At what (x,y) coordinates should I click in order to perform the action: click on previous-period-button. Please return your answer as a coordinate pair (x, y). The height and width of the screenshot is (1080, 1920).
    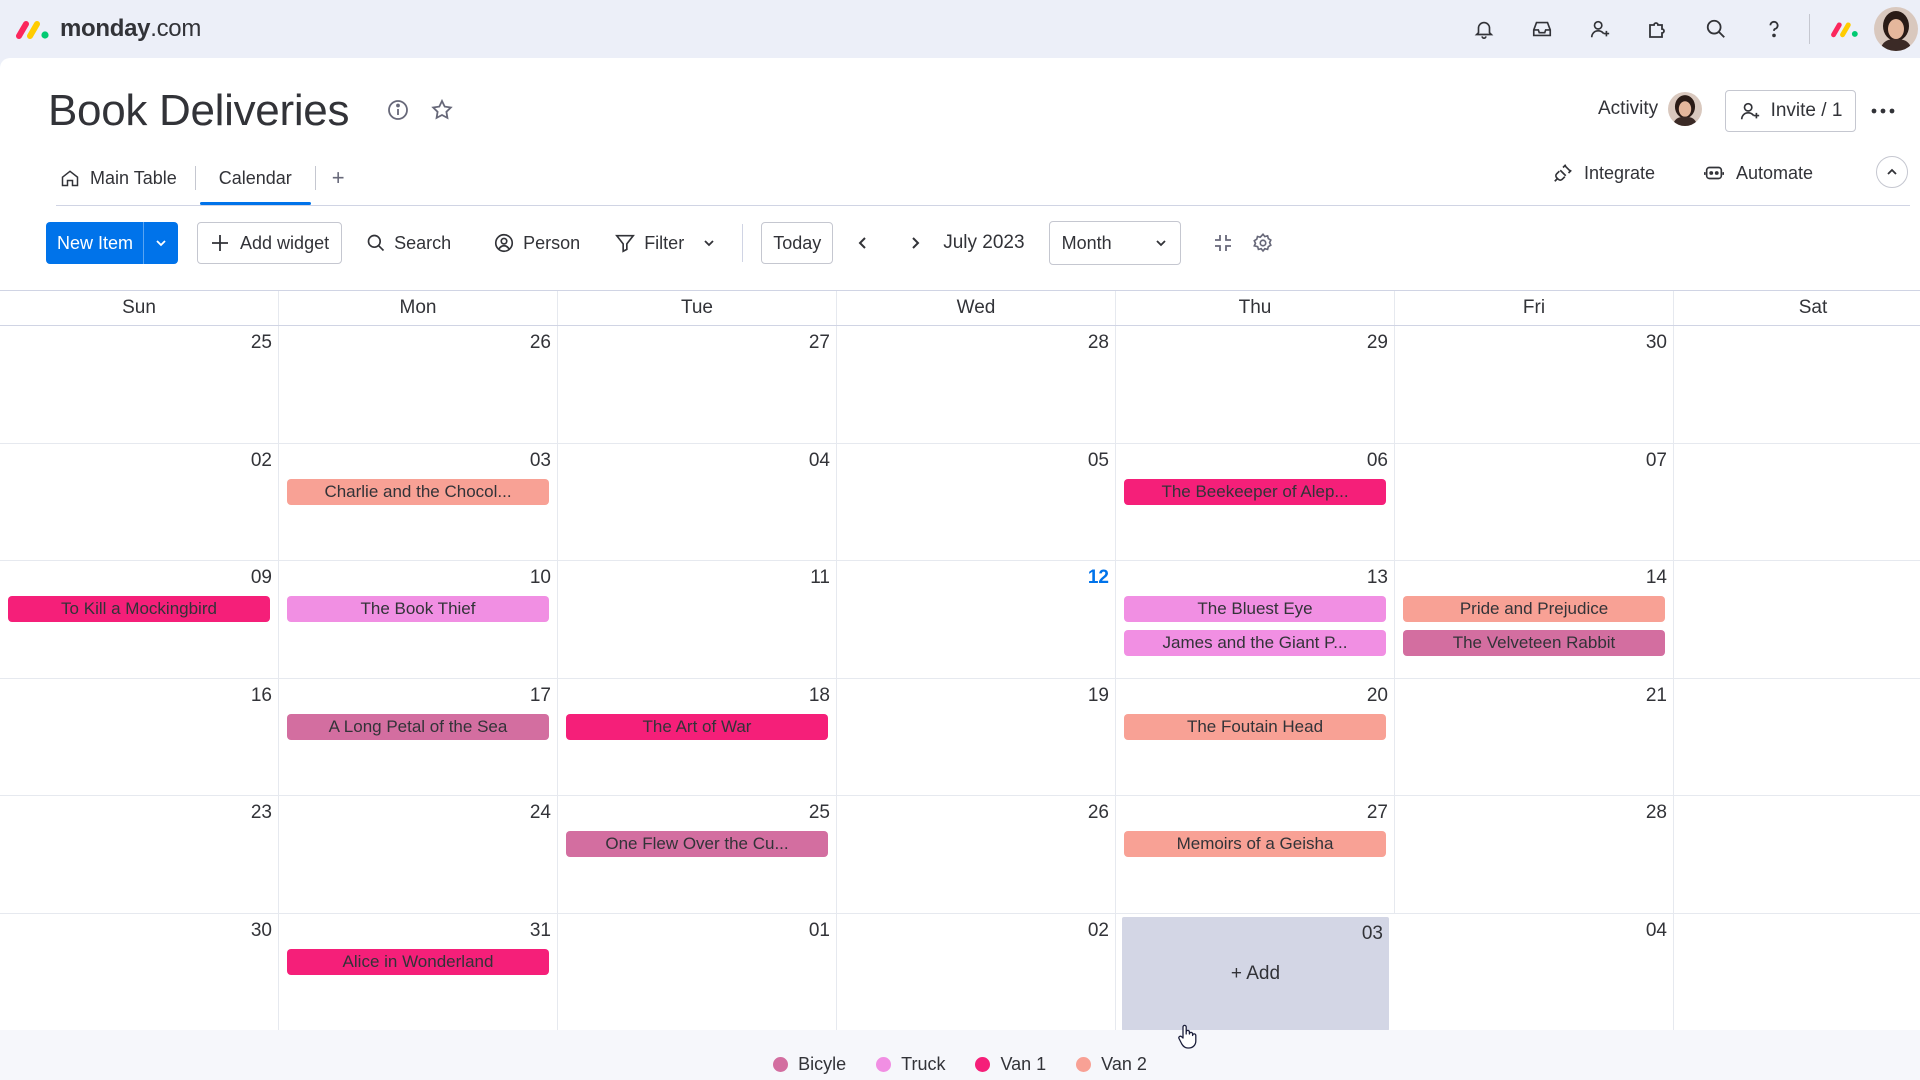
    Looking at the image, I should click on (863, 243).